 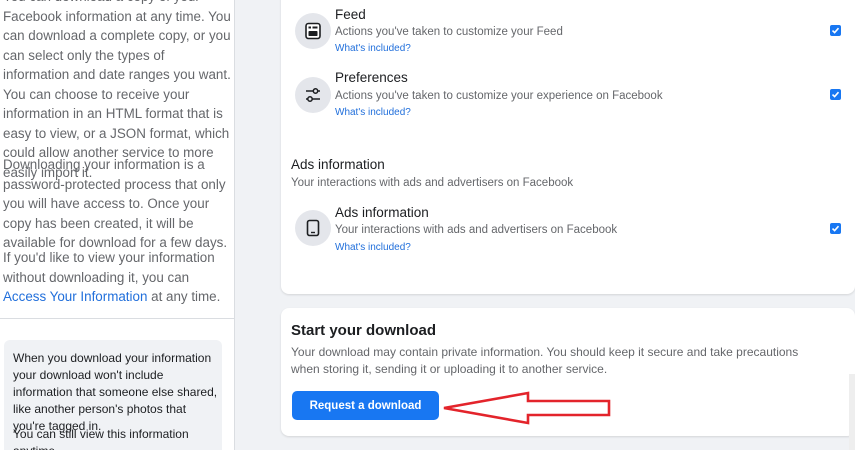 What do you see at coordinates (313, 31) in the screenshot?
I see `feed-icon` at bounding box center [313, 31].